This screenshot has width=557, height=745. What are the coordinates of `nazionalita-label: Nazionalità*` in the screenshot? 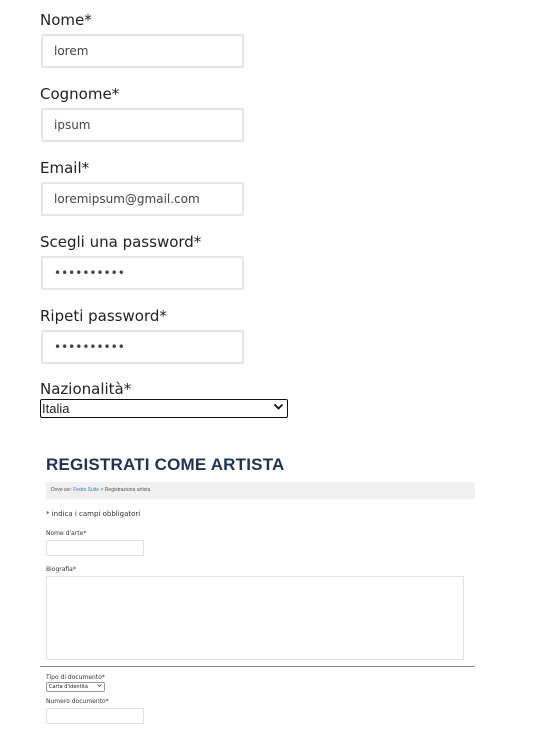 It's located at (86, 389).